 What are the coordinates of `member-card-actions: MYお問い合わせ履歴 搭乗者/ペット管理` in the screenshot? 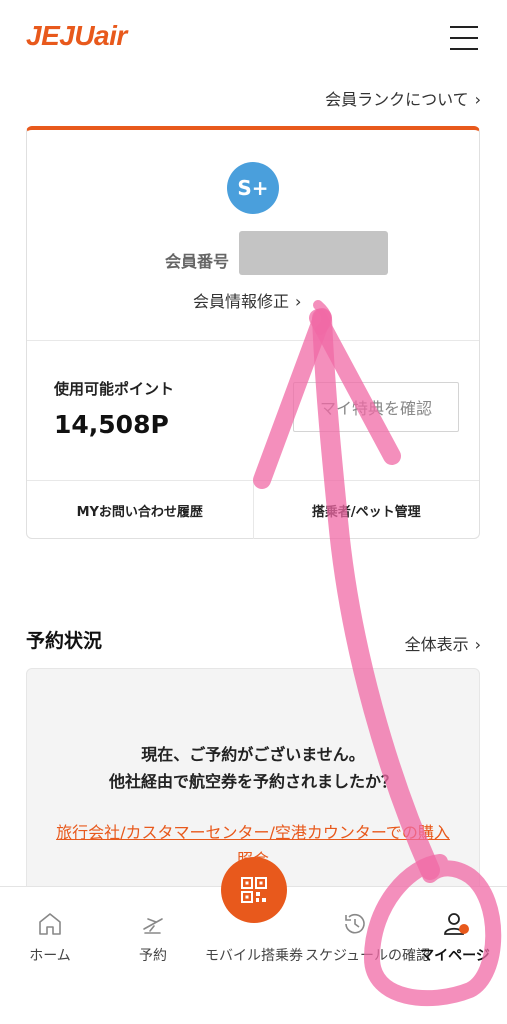 It's located at (253, 510).